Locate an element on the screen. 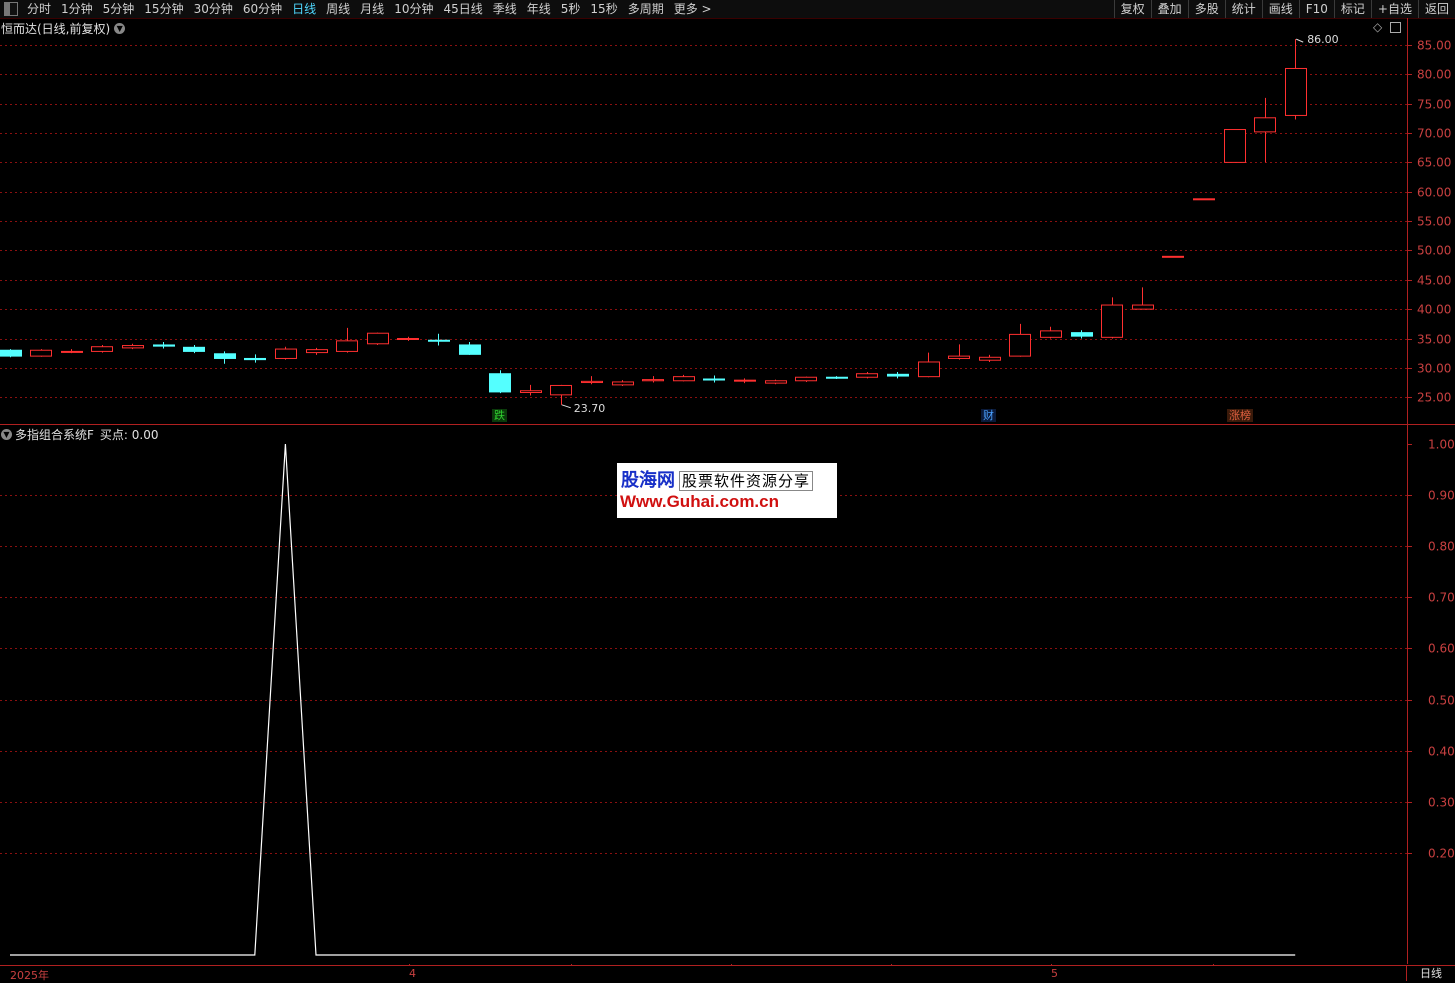 Image resolution: width=1455 pixels, height=983 pixels. watermark-logo: 股海网 股票软件资源分享 Www.Guhai.com.cn is located at coordinates (727, 490).